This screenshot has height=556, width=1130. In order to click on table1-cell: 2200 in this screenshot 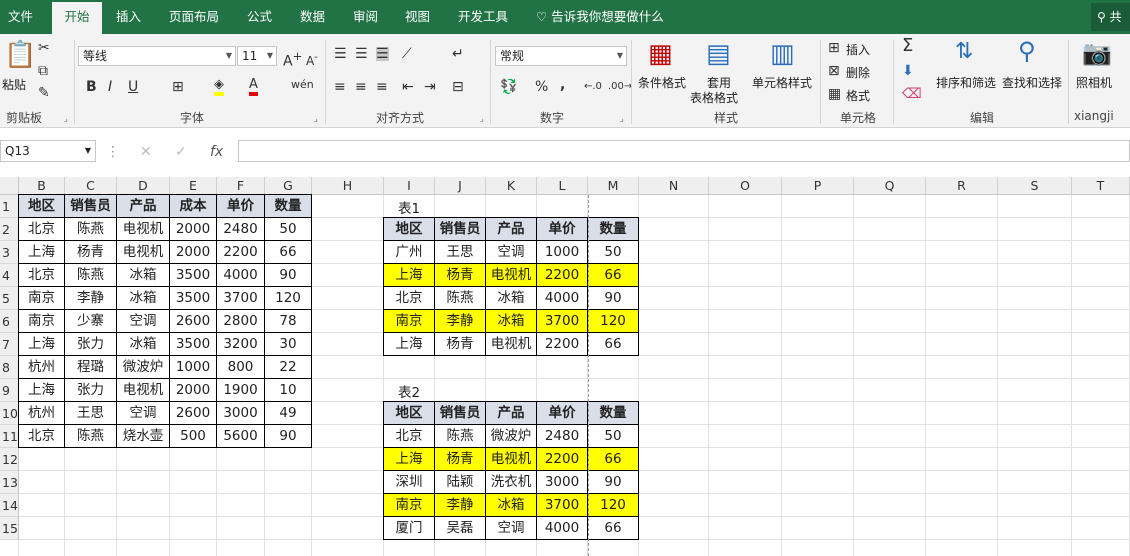, I will do `click(562, 275)`.